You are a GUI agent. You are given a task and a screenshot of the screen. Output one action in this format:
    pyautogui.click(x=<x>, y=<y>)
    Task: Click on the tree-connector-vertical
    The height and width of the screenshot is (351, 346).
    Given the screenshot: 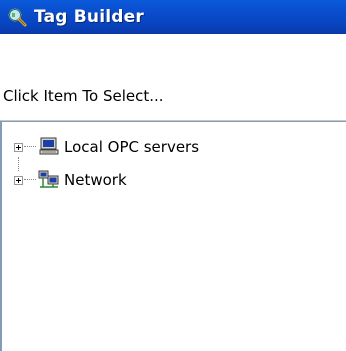 What is the action you would take?
    pyautogui.click(x=19, y=164)
    